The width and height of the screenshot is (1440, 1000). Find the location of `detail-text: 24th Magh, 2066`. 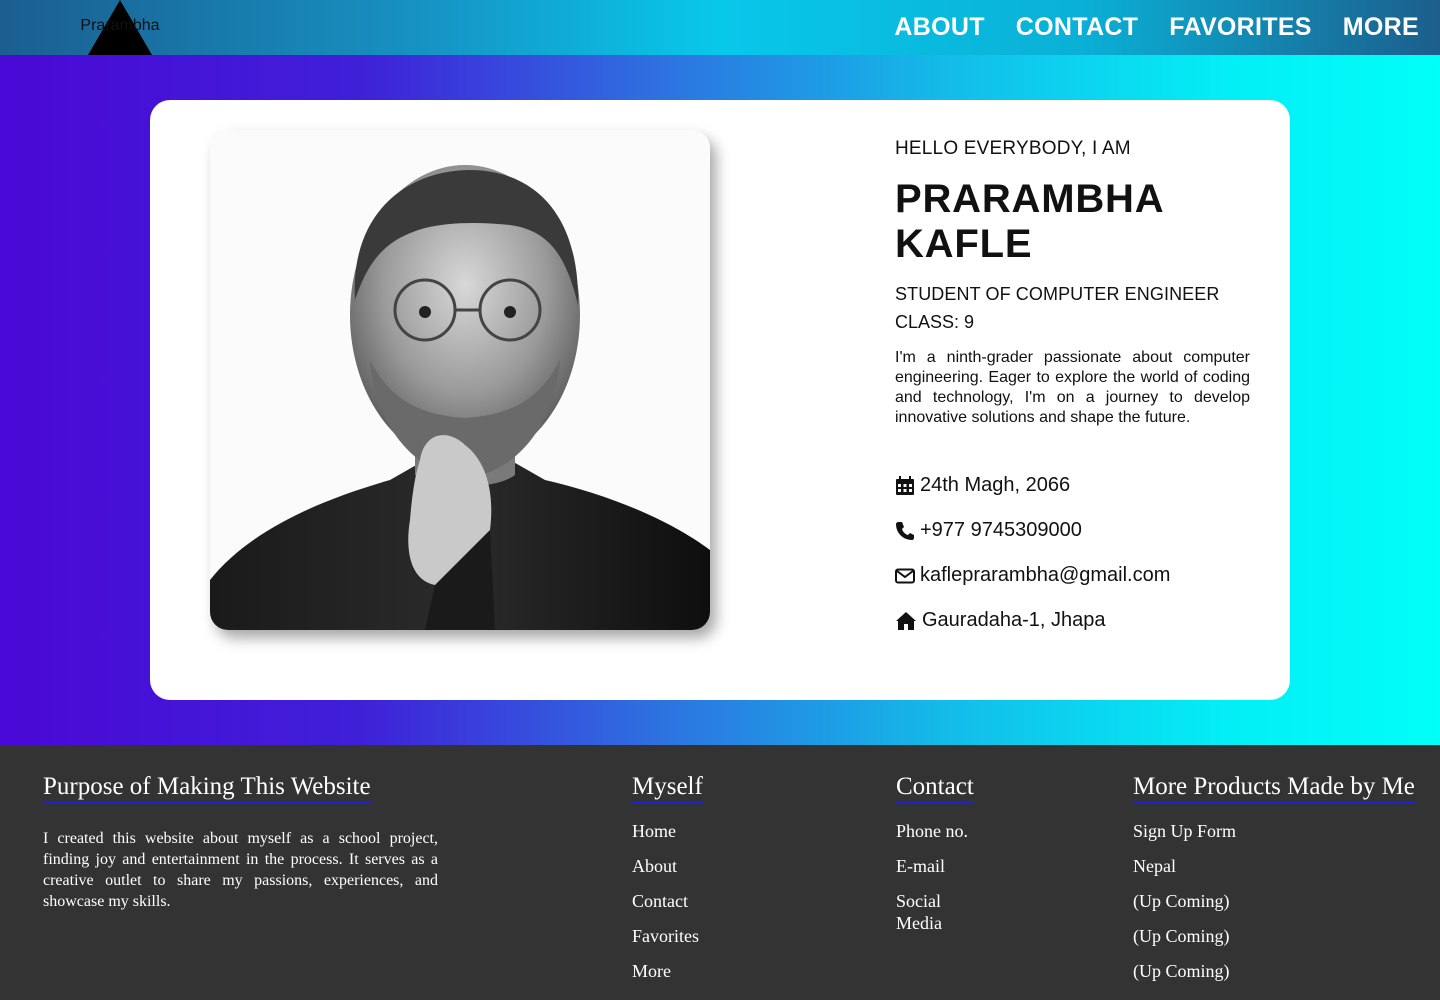

detail-text: 24th Magh, 2066 is located at coordinates (995, 485).